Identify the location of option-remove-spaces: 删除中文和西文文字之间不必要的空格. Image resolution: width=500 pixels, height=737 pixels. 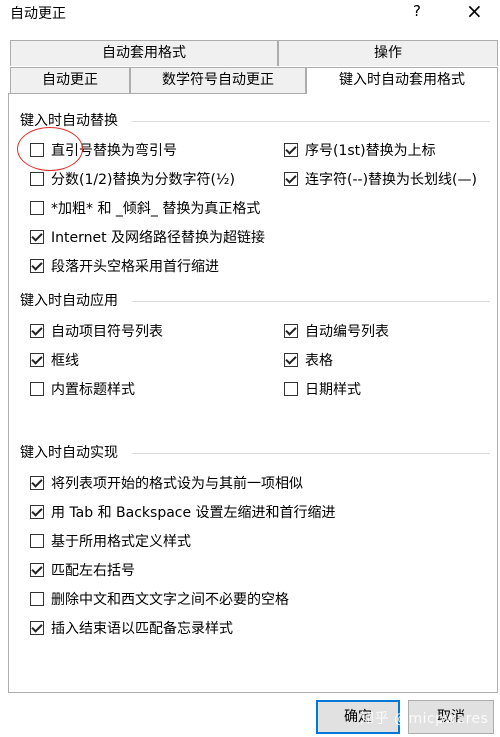
(159, 599).